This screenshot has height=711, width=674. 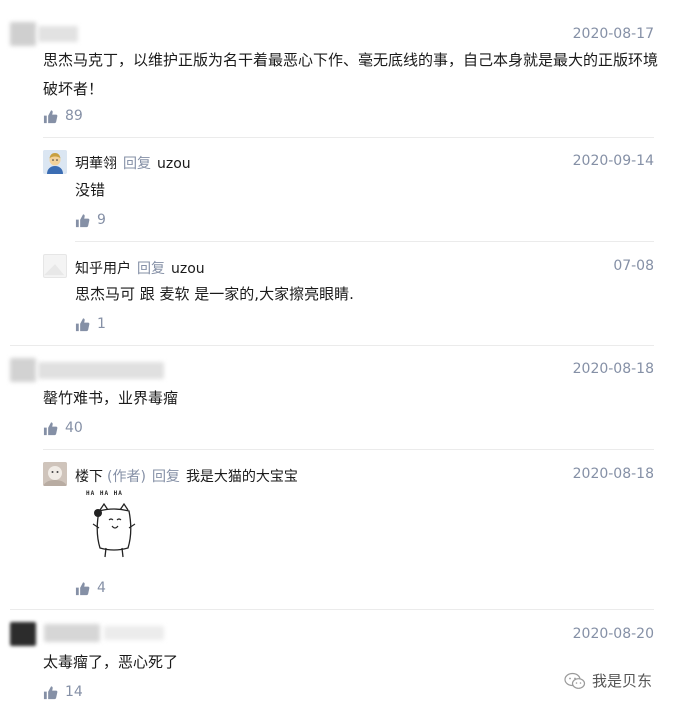 I want to click on reply-text: 没错, so click(x=90, y=190).